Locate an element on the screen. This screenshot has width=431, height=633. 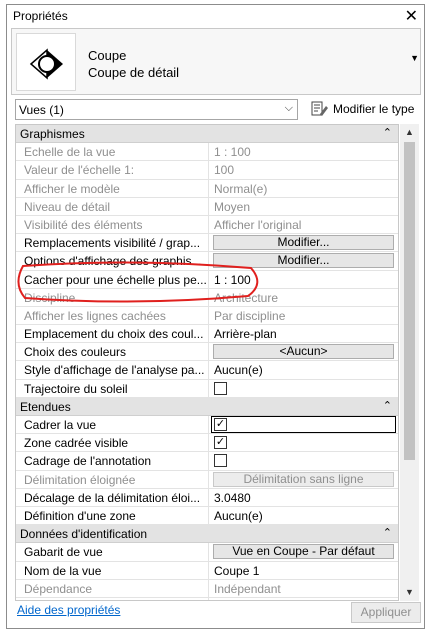
apply-button: Appliquer is located at coordinates (386, 612).